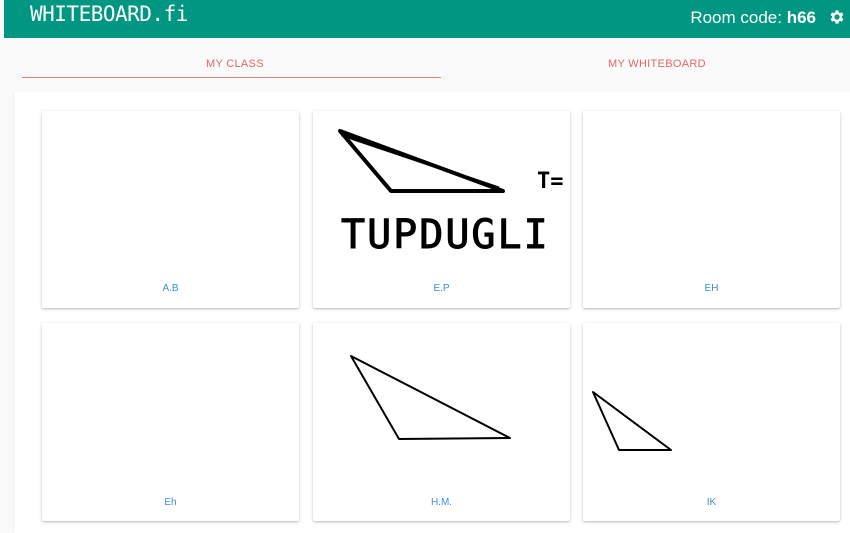 This screenshot has height=533, width=850. Describe the element at coordinates (445, 235) in the screenshot. I see `handwritten-text-main: TUPDUGLI` at that location.